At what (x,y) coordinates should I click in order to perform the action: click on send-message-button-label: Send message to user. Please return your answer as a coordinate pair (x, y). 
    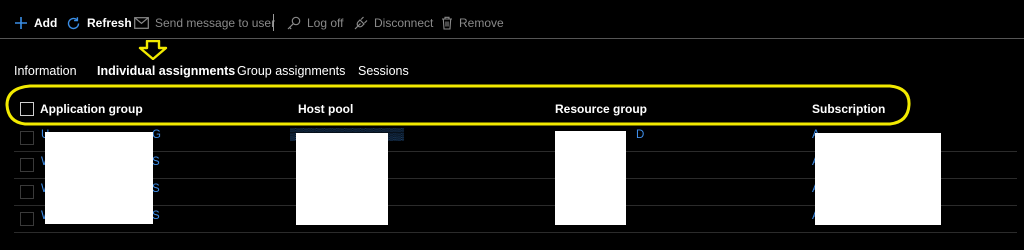
    Looking at the image, I should click on (215, 23).